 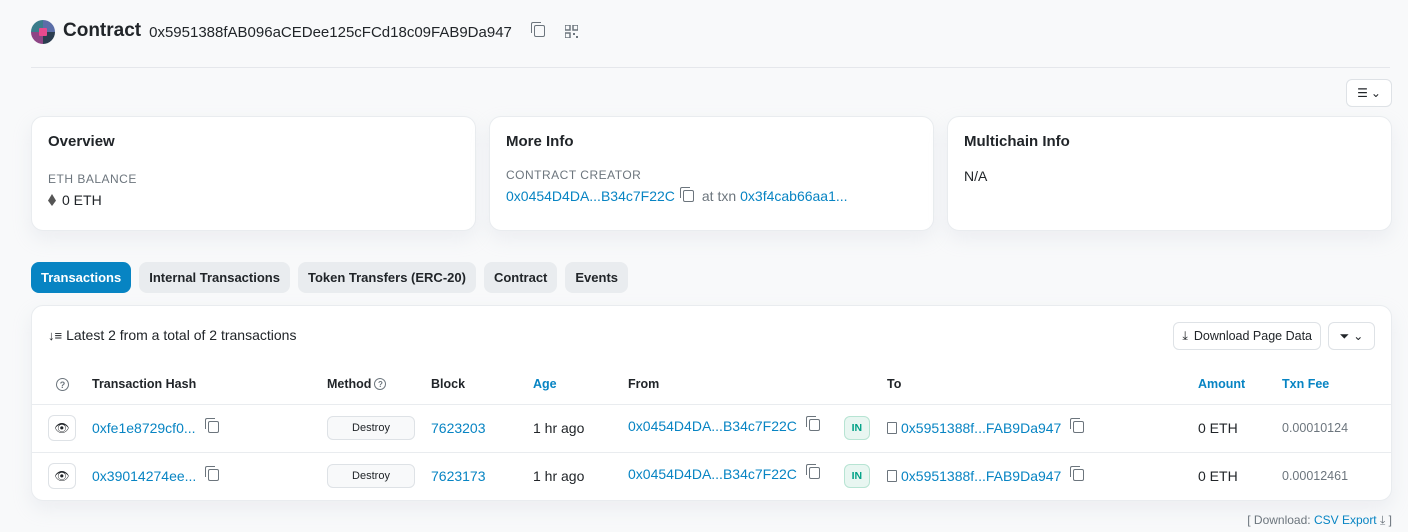 What do you see at coordinates (482, 384) in the screenshot?
I see `col-block: Block` at bounding box center [482, 384].